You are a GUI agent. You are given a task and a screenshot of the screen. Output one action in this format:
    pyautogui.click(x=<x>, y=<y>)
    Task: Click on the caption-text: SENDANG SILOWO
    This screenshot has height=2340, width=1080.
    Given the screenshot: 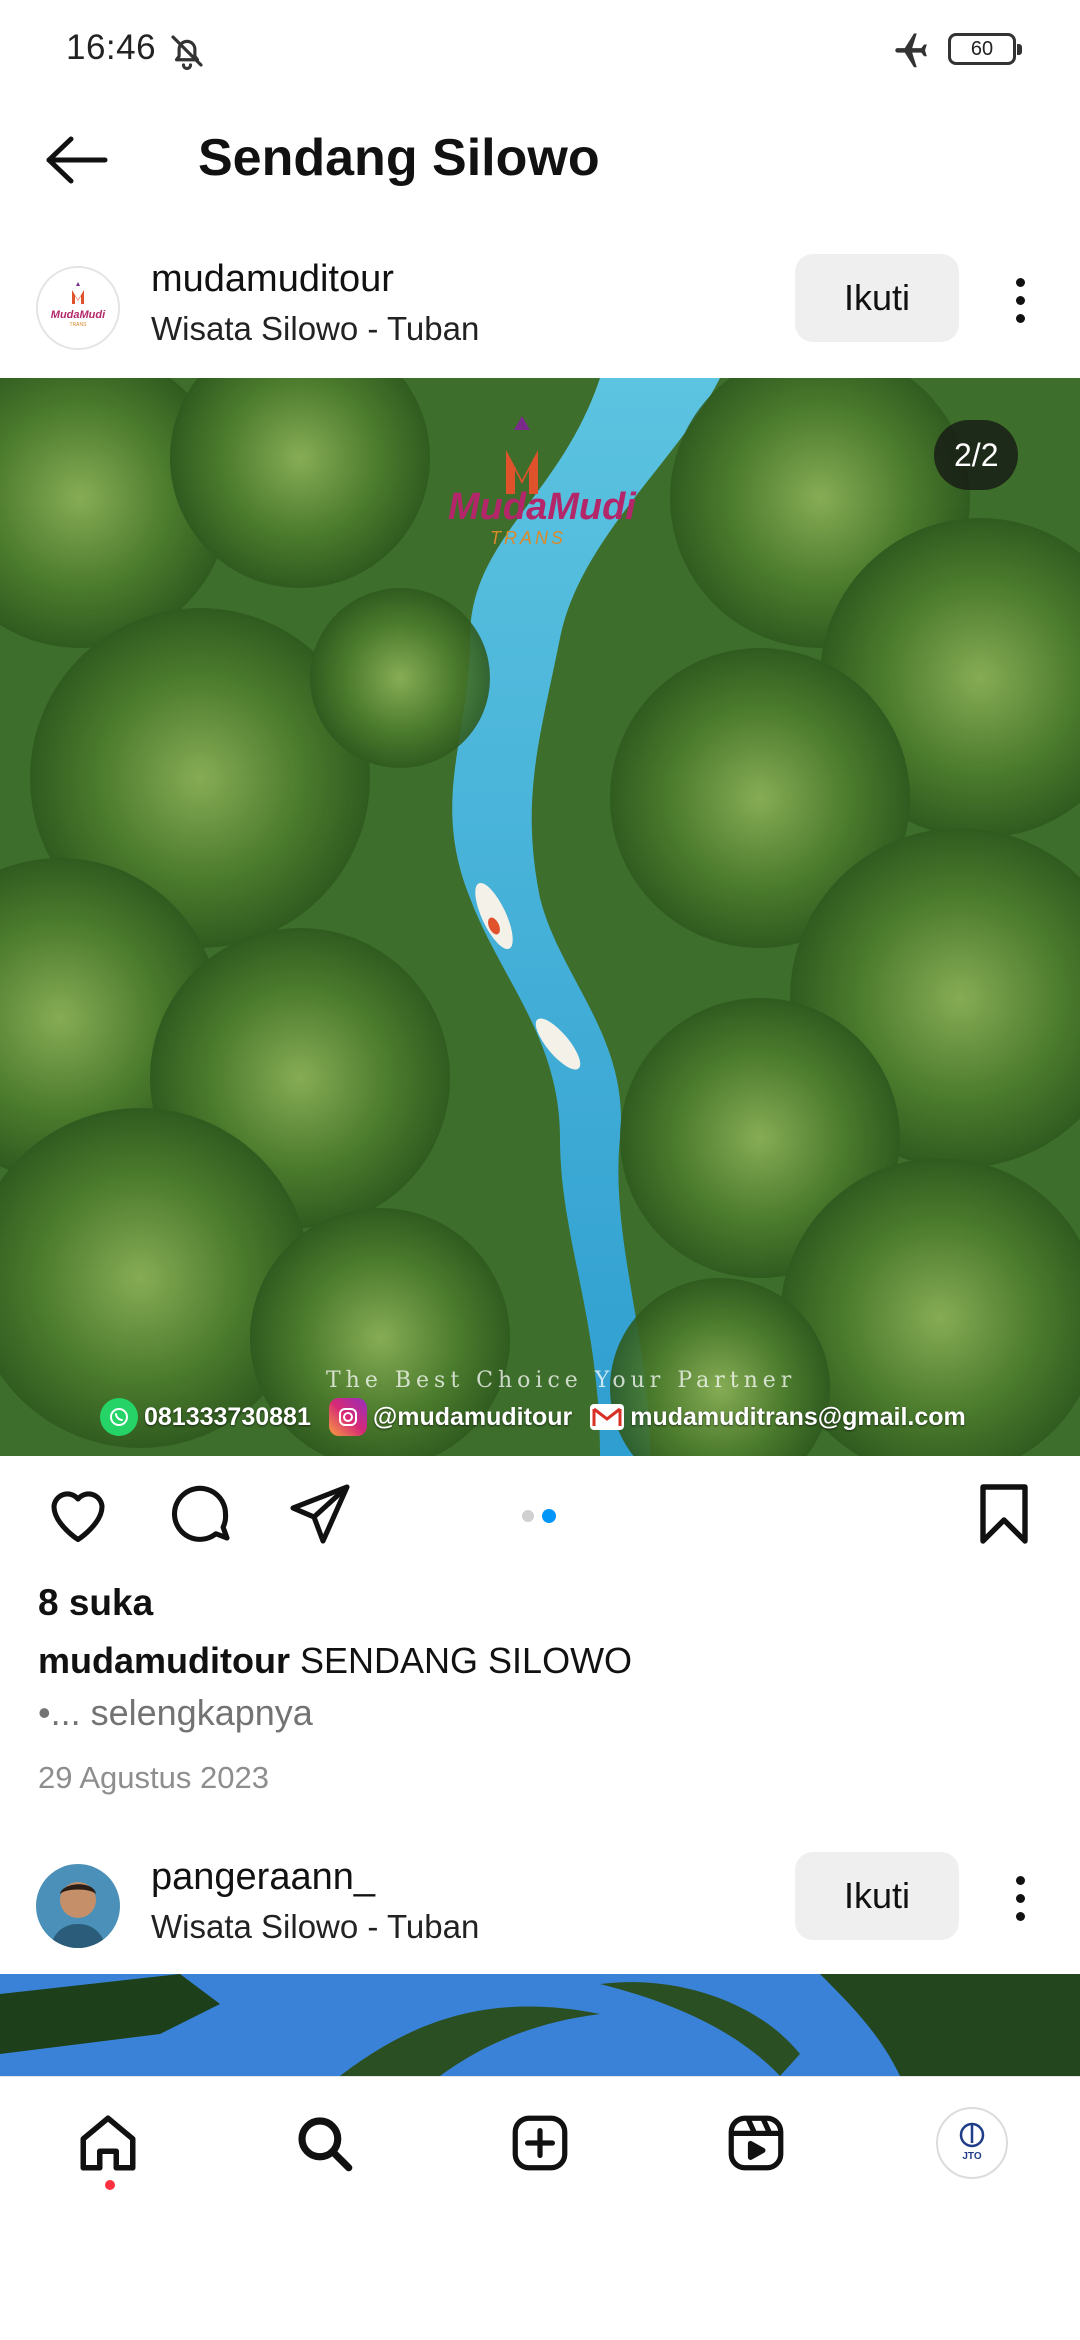 What is the action you would take?
    pyautogui.click(x=466, y=1660)
    